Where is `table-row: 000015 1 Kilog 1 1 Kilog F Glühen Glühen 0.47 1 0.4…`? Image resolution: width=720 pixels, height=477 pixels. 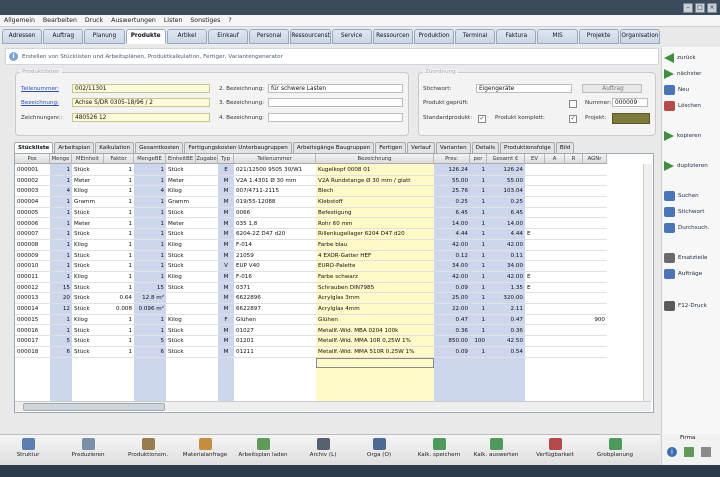 table-row: 000015 1 Kilog 1 1 Kilog F Glühen Glühen 0.47 1 0.4… is located at coordinates (333, 320).